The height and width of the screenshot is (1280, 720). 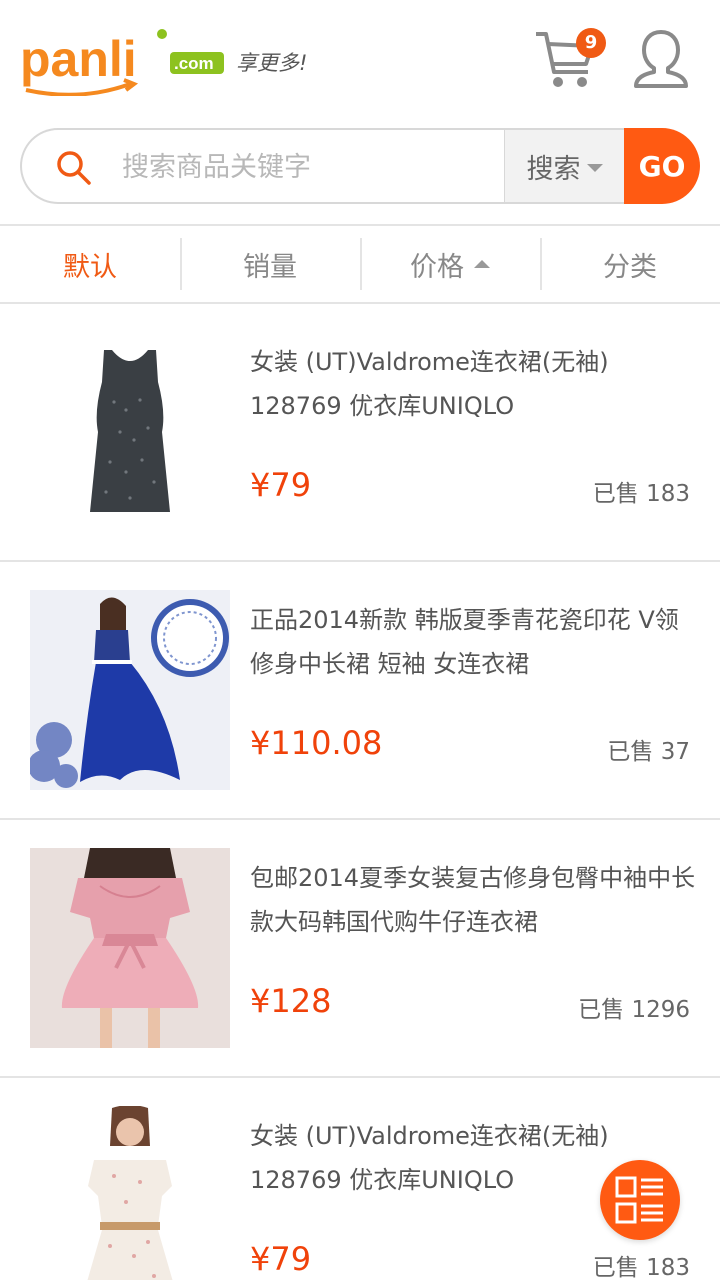 What do you see at coordinates (316, 743) in the screenshot?
I see `product-price: ¥110.08` at bounding box center [316, 743].